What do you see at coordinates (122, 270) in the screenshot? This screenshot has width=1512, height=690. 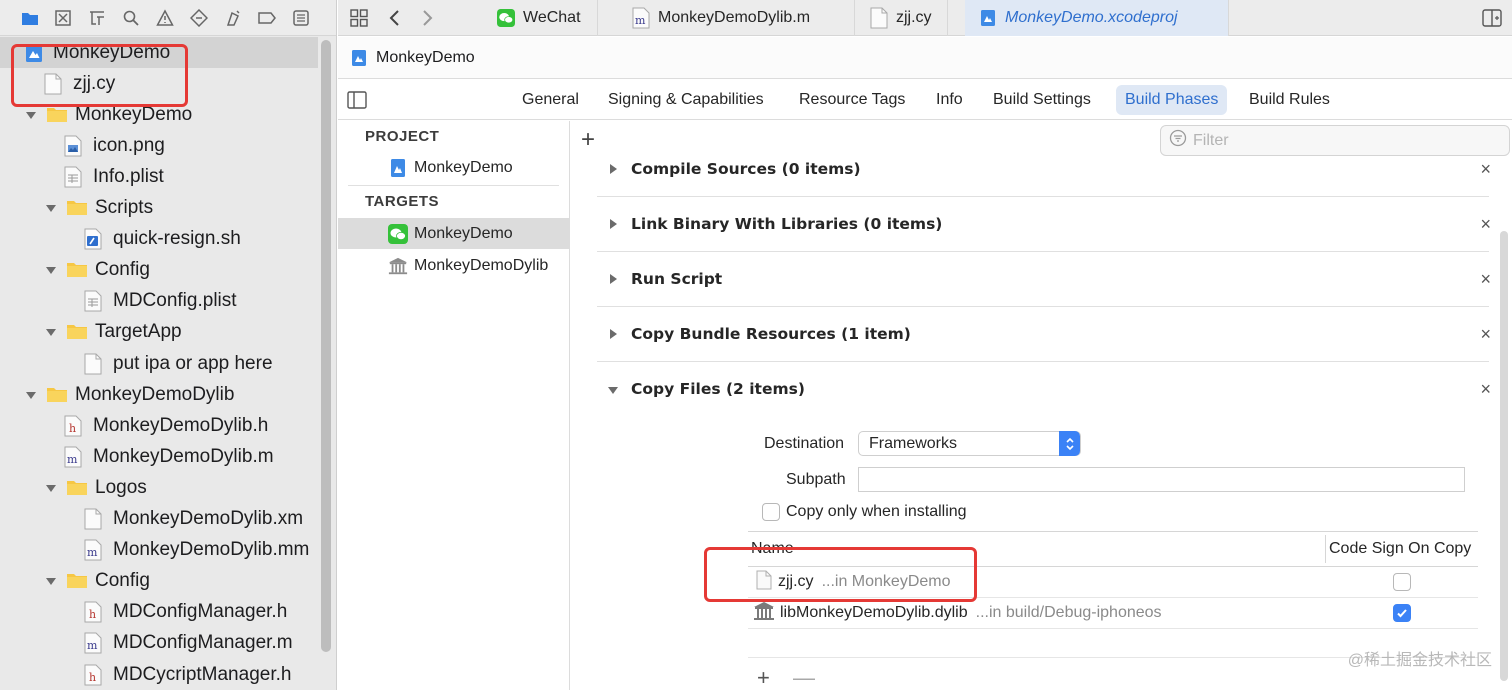 I see `tree-item-label: Config` at bounding box center [122, 270].